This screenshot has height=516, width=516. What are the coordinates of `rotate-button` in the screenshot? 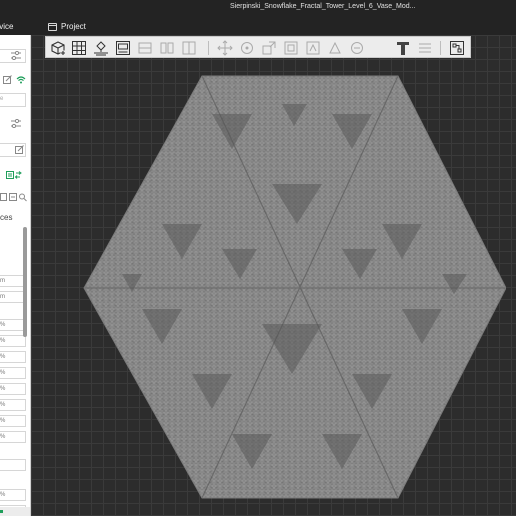 It's located at (247, 48).